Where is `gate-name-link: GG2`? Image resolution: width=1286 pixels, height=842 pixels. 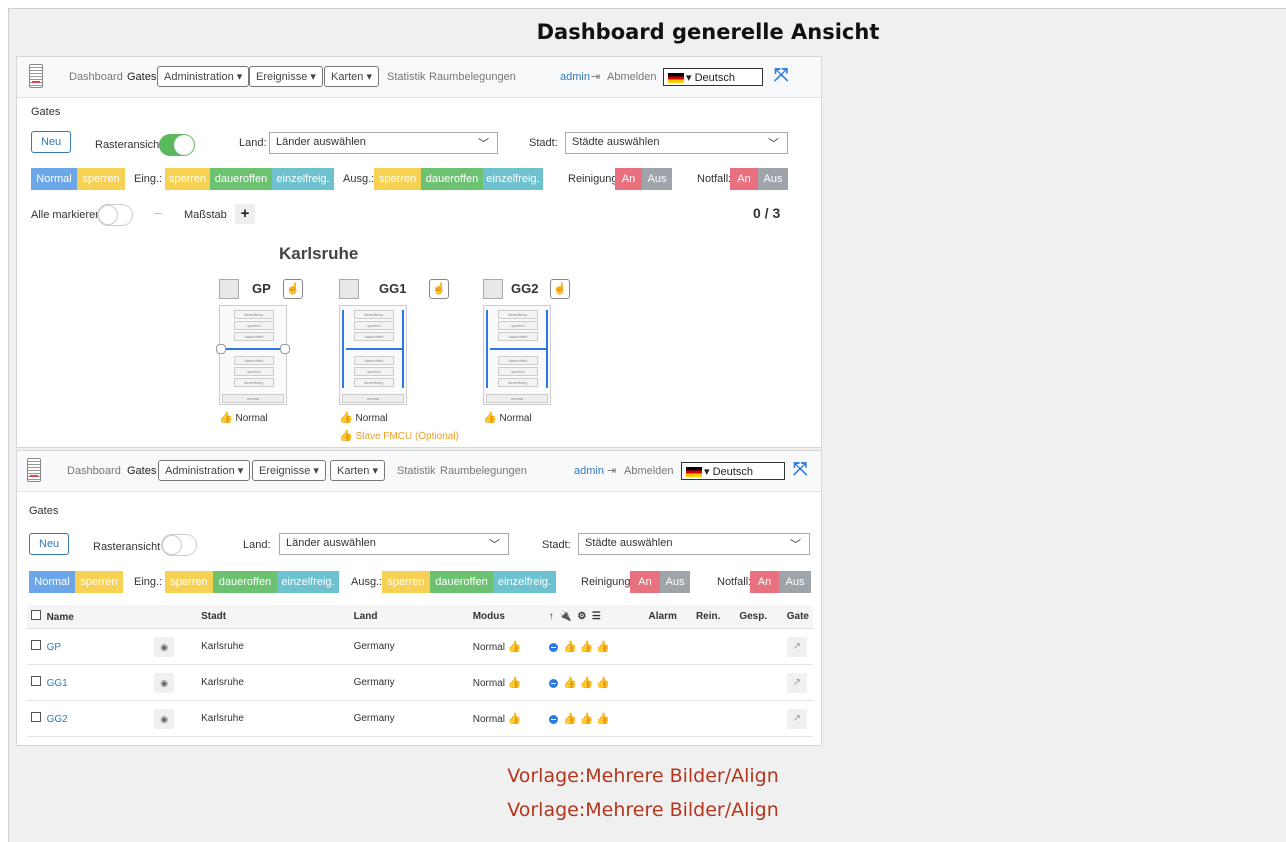 gate-name-link: GG2 is located at coordinates (57, 719).